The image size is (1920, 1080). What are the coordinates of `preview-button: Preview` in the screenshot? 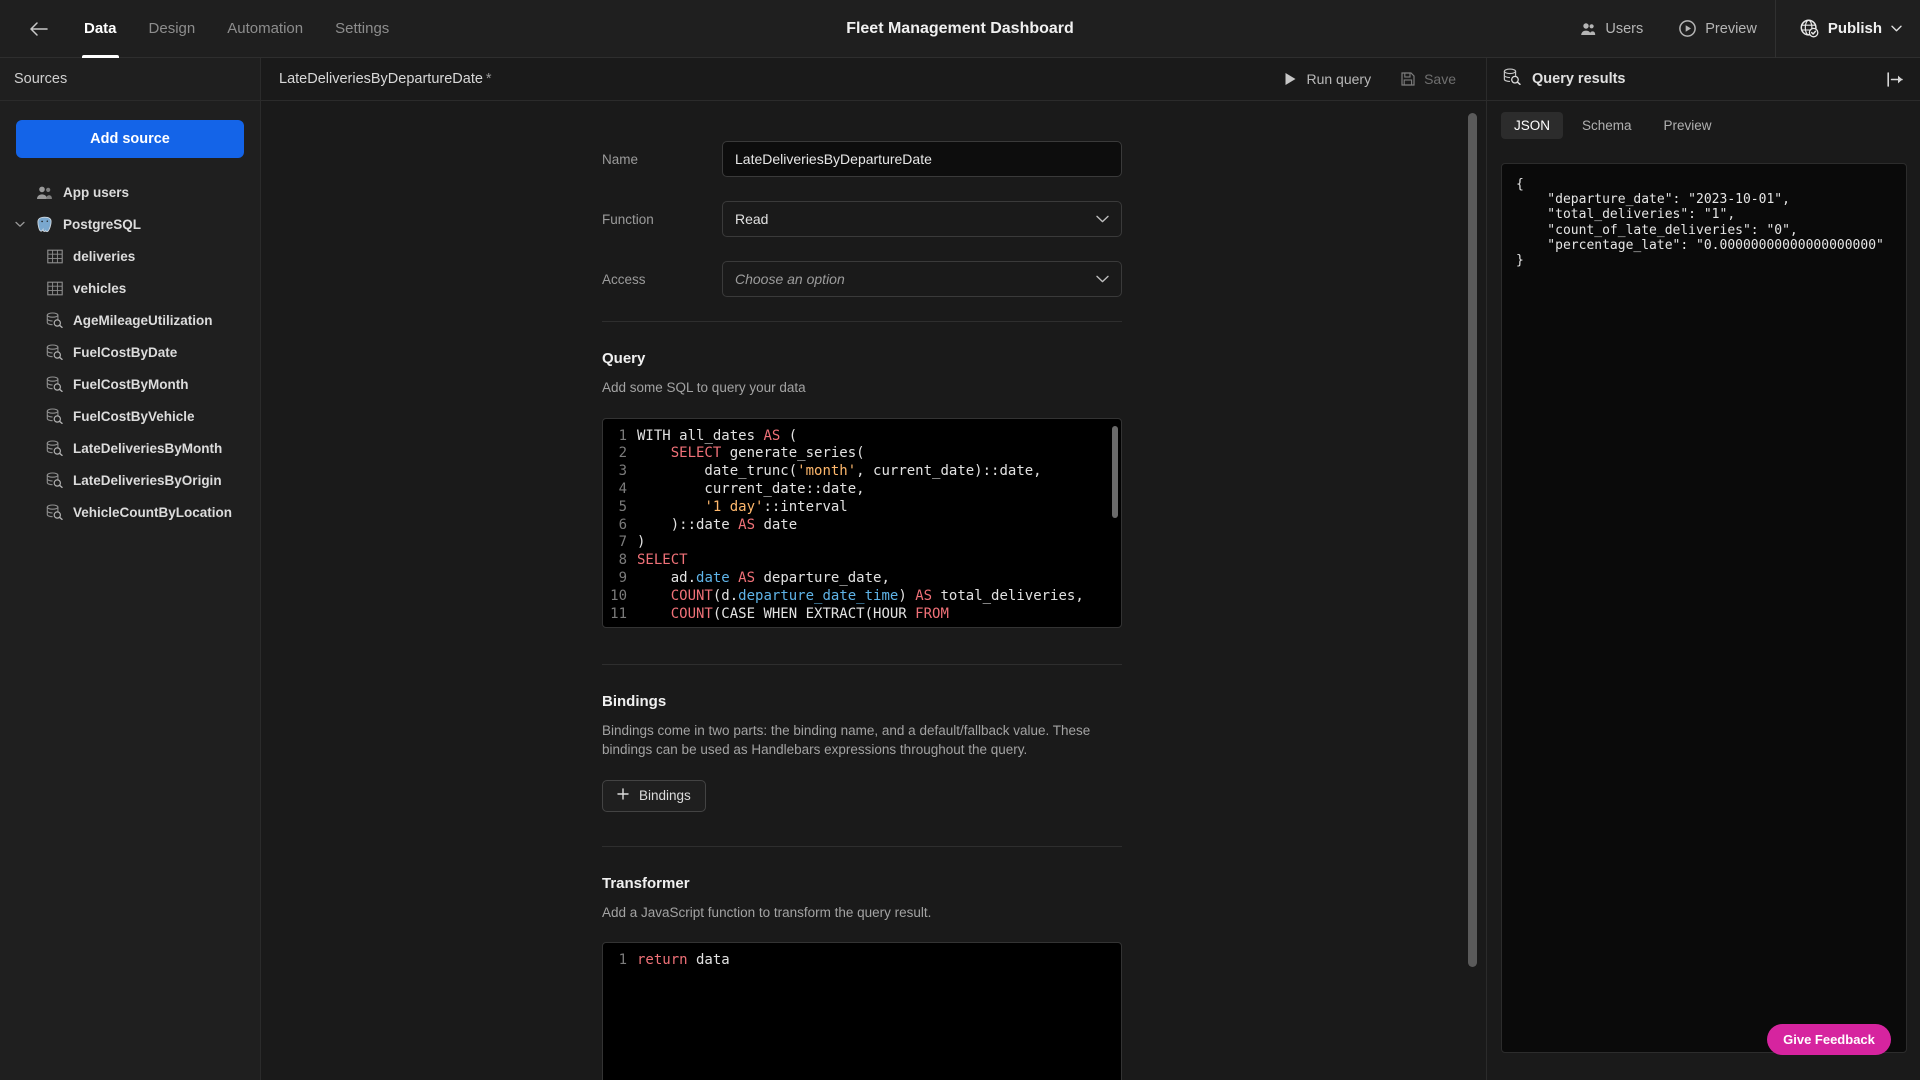 It's located at (1718, 29).